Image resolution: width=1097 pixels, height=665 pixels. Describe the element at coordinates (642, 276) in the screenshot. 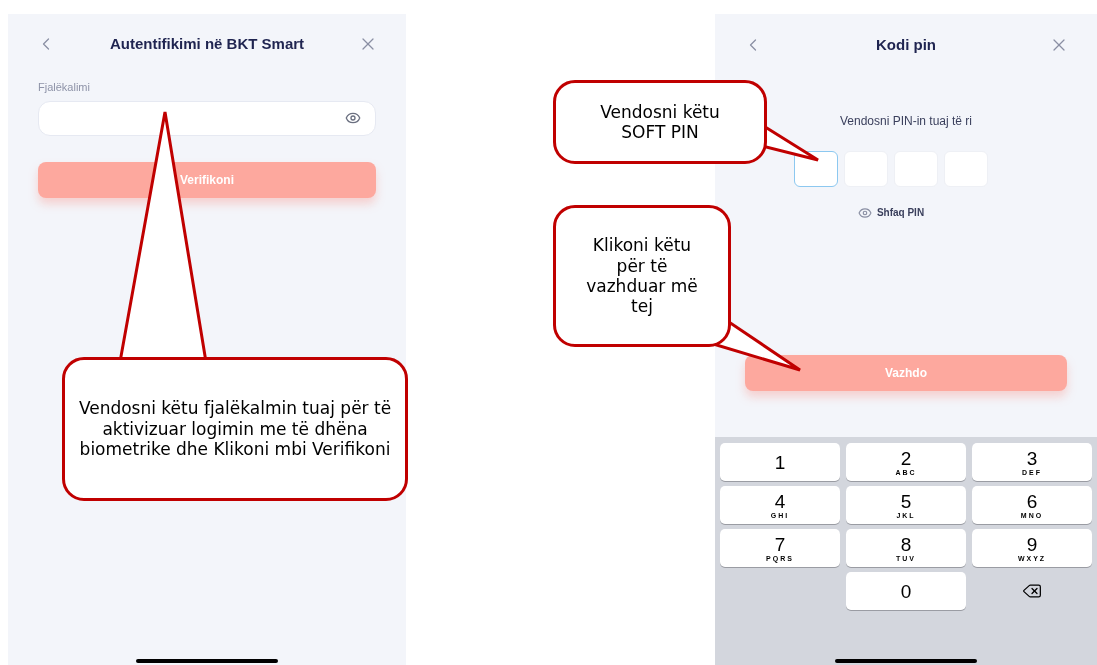

I see `callout-text: Klikoni këtu për të vazhduar më tej` at that location.